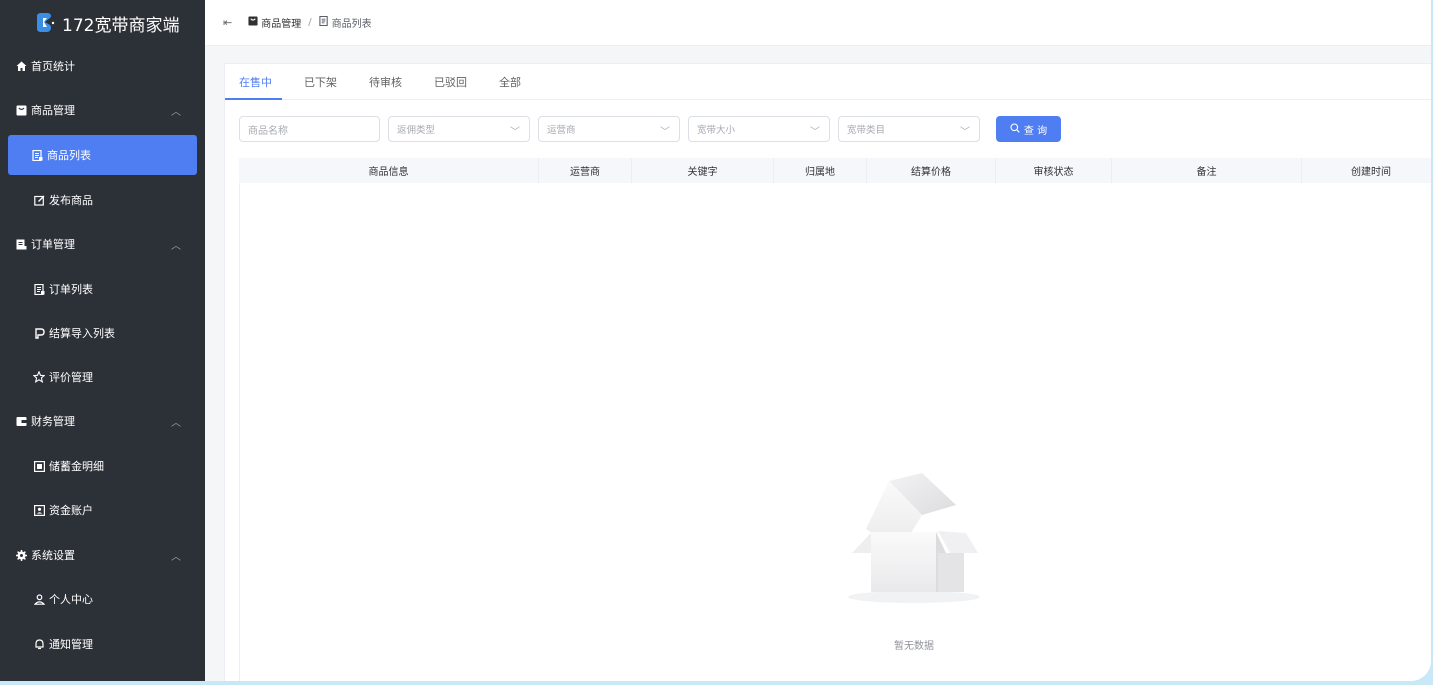 The width and height of the screenshot is (1433, 685). I want to click on sidebar-item-finance-management: 财务管理 ︿, so click(102, 421).